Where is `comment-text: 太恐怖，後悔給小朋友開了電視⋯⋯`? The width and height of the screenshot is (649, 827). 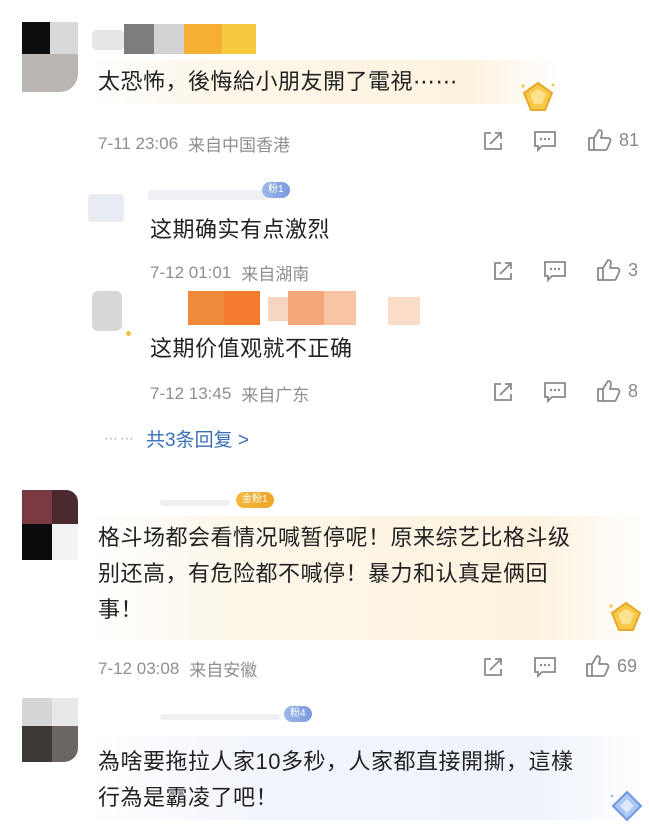 comment-text: 太恐怖，後悔給小朋友開了電視⋯⋯ is located at coordinates (278, 81).